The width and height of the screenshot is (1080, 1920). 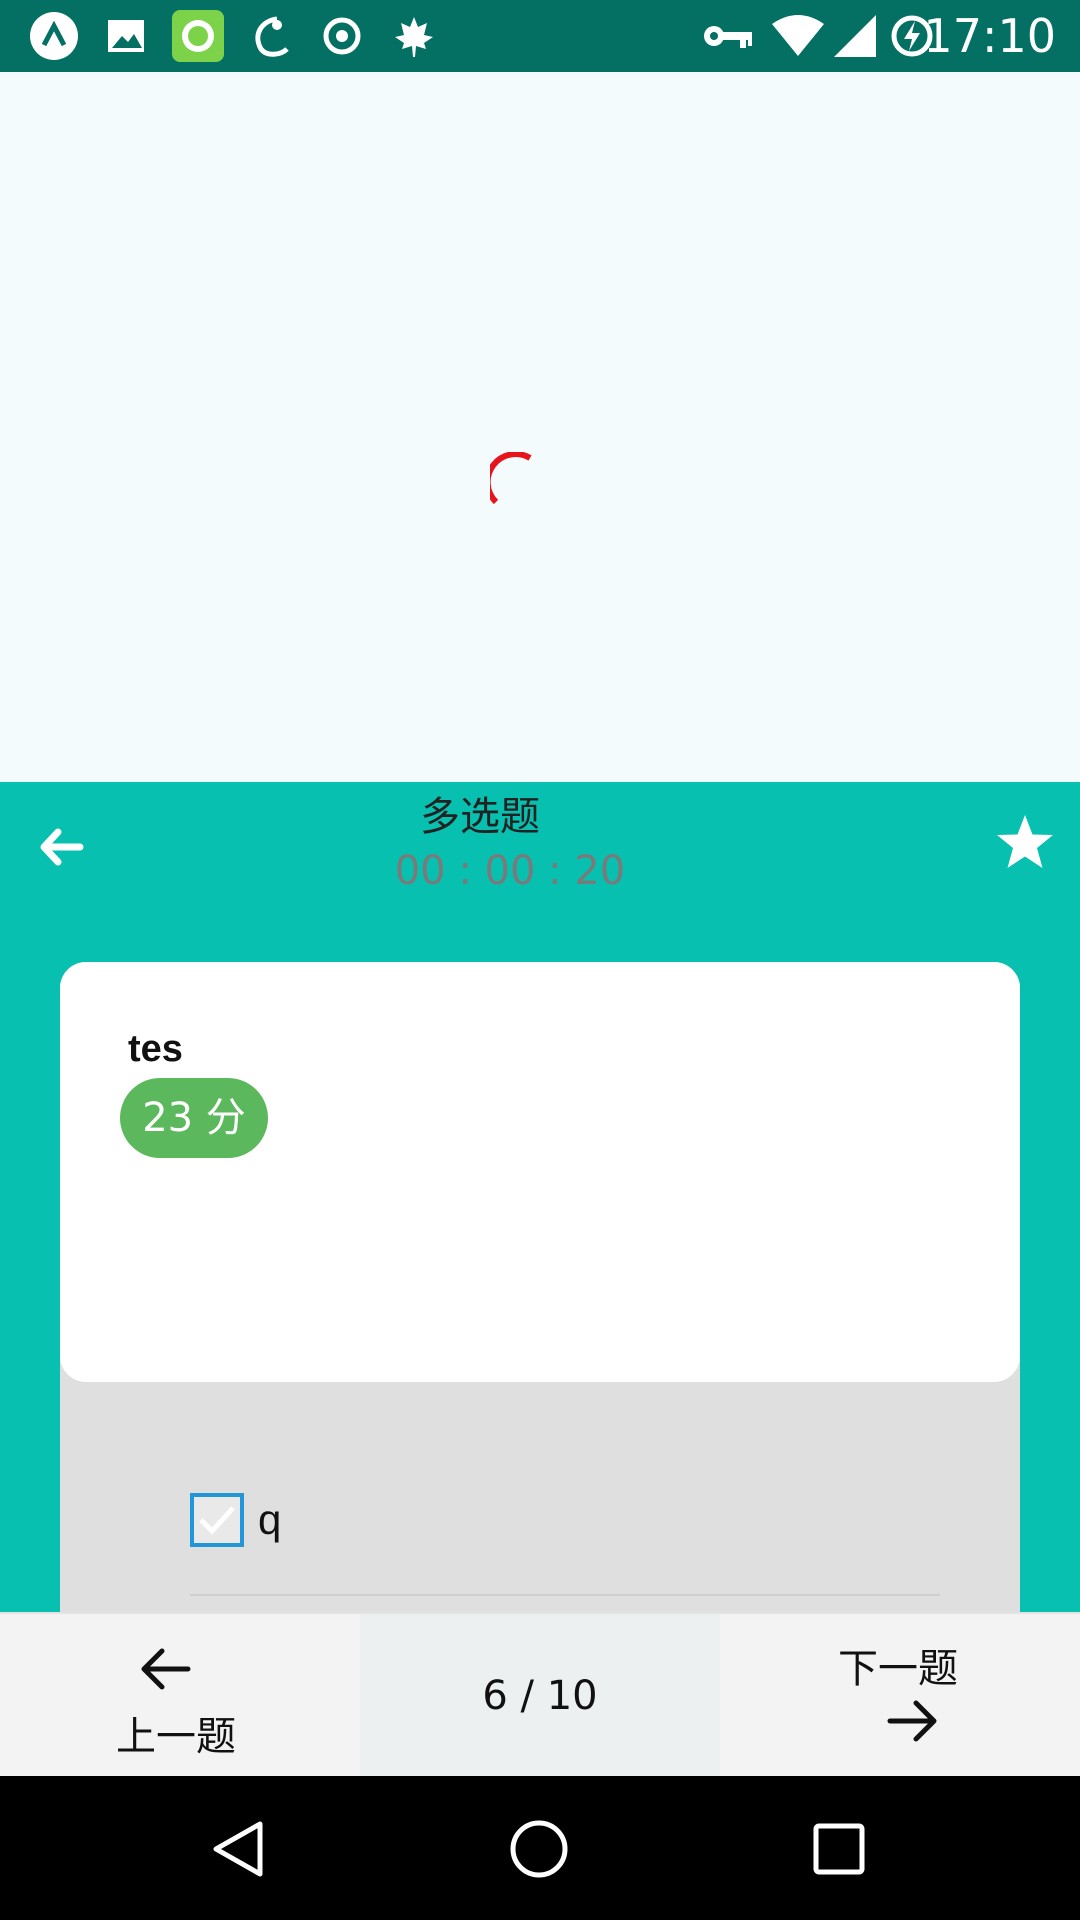 What do you see at coordinates (511, 478) in the screenshot?
I see `loading-spinner` at bounding box center [511, 478].